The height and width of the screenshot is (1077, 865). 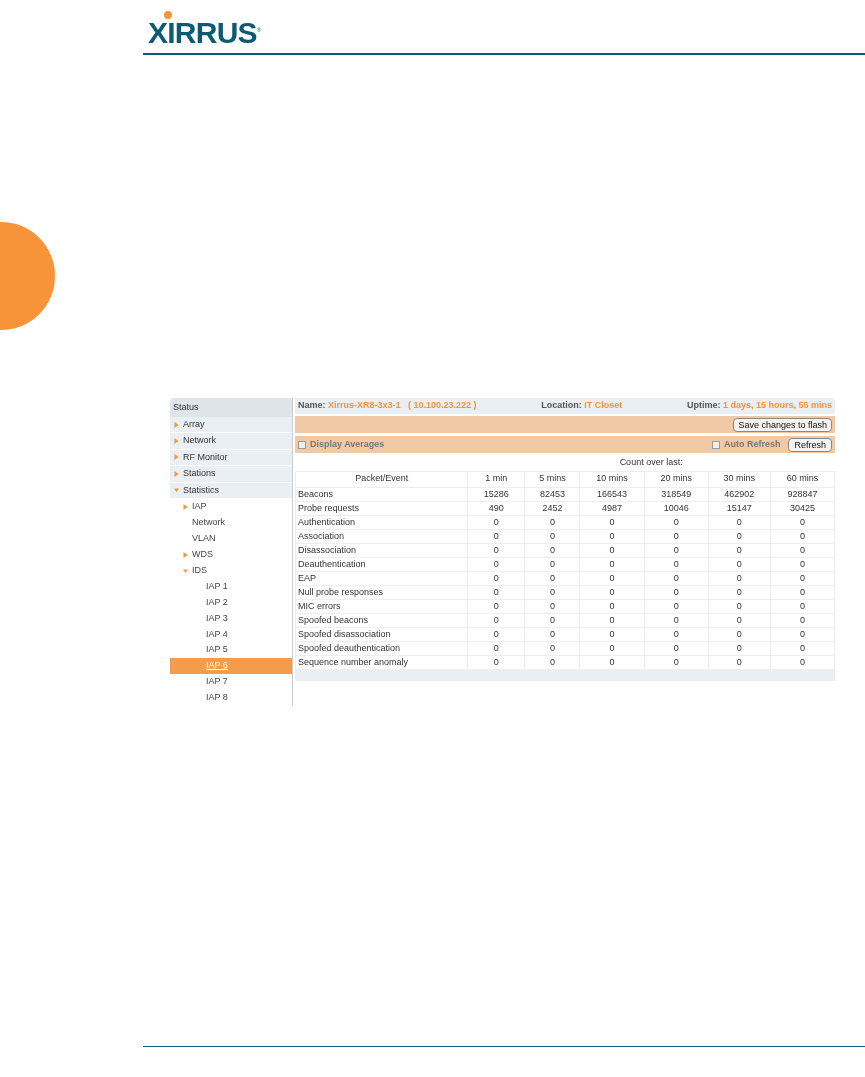 What do you see at coordinates (387, 406) in the screenshot?
I see `name-text: Name: Xirrus-XR8-3x3-1 ( 10.100.23.222 )` at bounding box center [387, 406].